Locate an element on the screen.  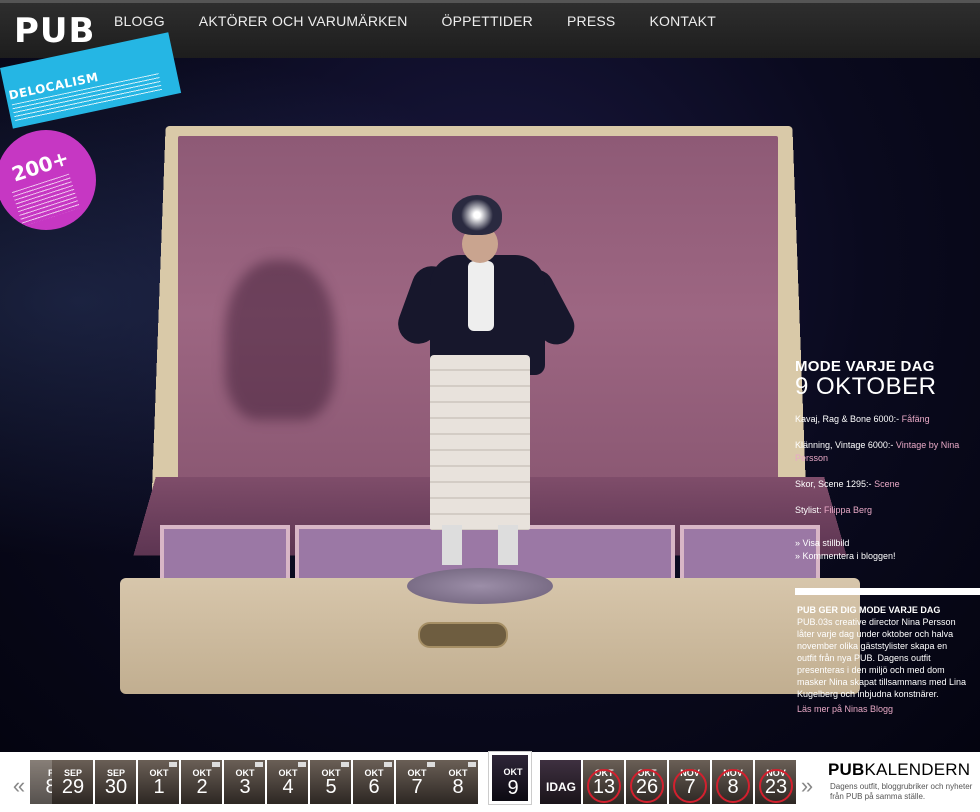
calendar-day: OKT 1 is located at coordinates (159, 782).